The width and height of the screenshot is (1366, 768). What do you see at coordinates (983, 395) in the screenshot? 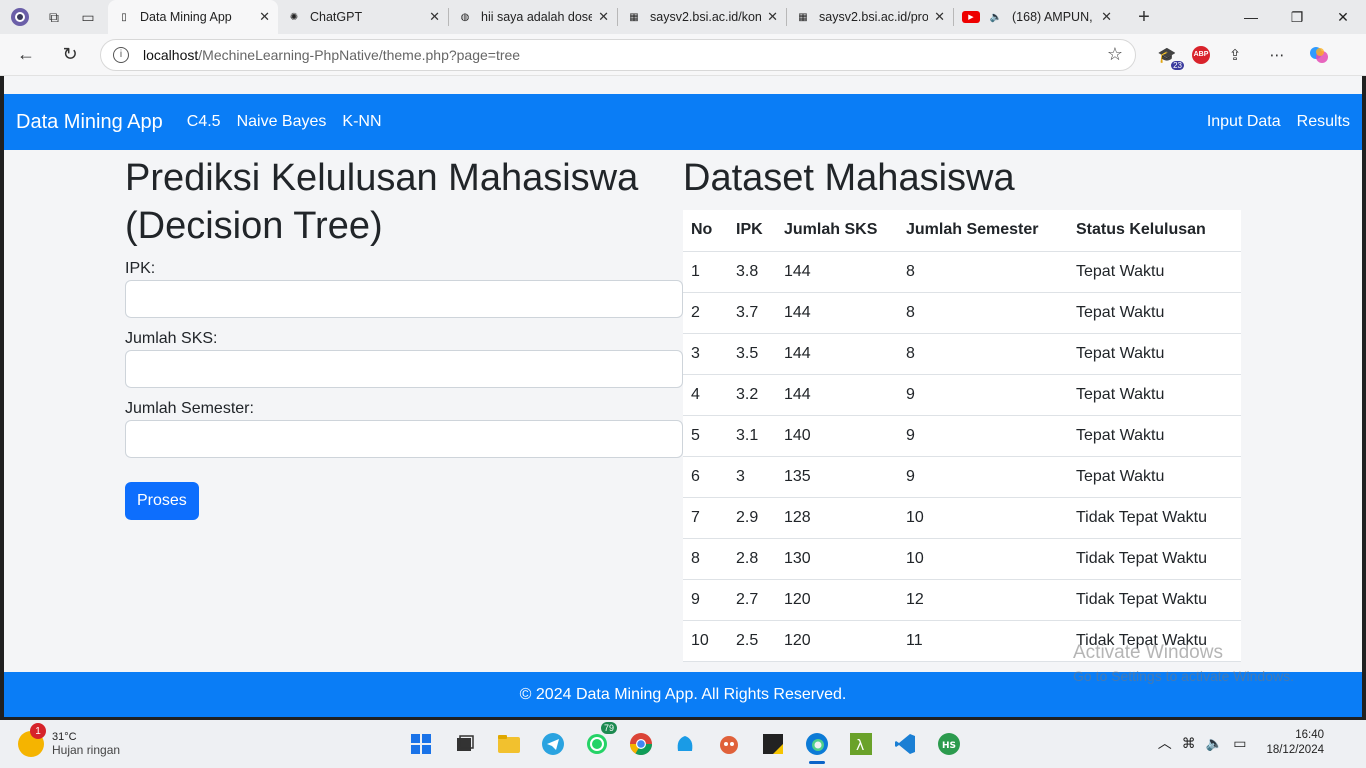
I see `table-cell: 9` at bounding box center [983, 395].